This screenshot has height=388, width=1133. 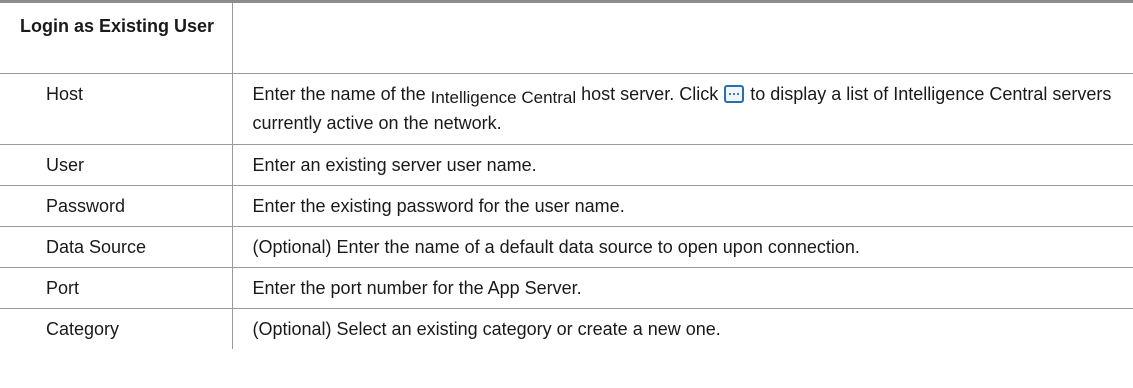 I want to click on table-row-user: User Enter an existing server user name., so click(x=566, y=165).